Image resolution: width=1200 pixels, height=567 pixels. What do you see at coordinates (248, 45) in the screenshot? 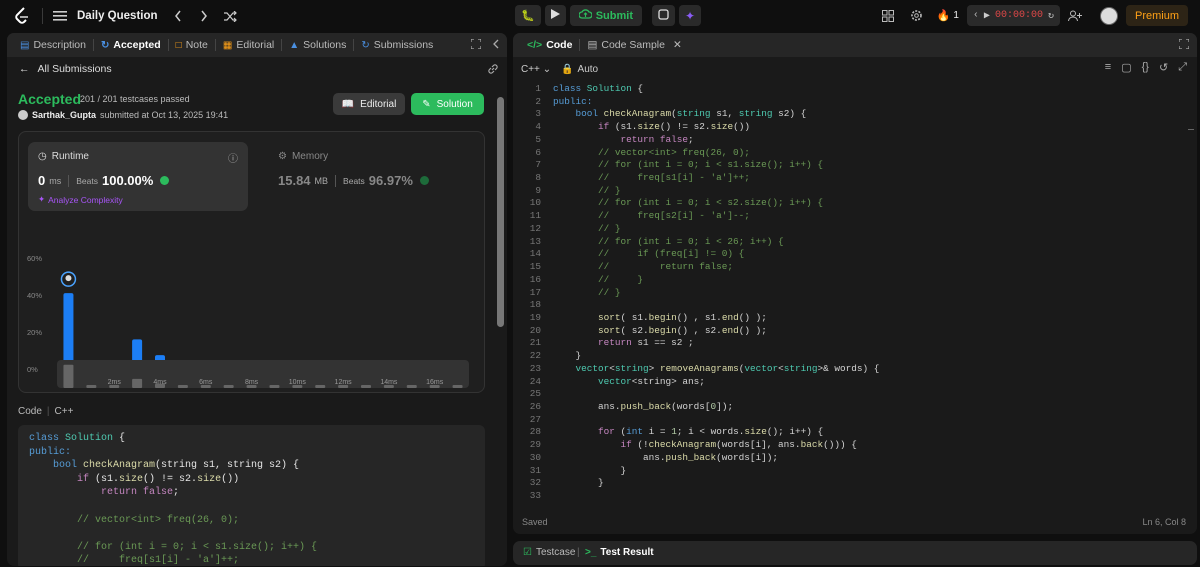
I see `tab-editorial: ▦ Editorial` at bounding box center [248, 45].